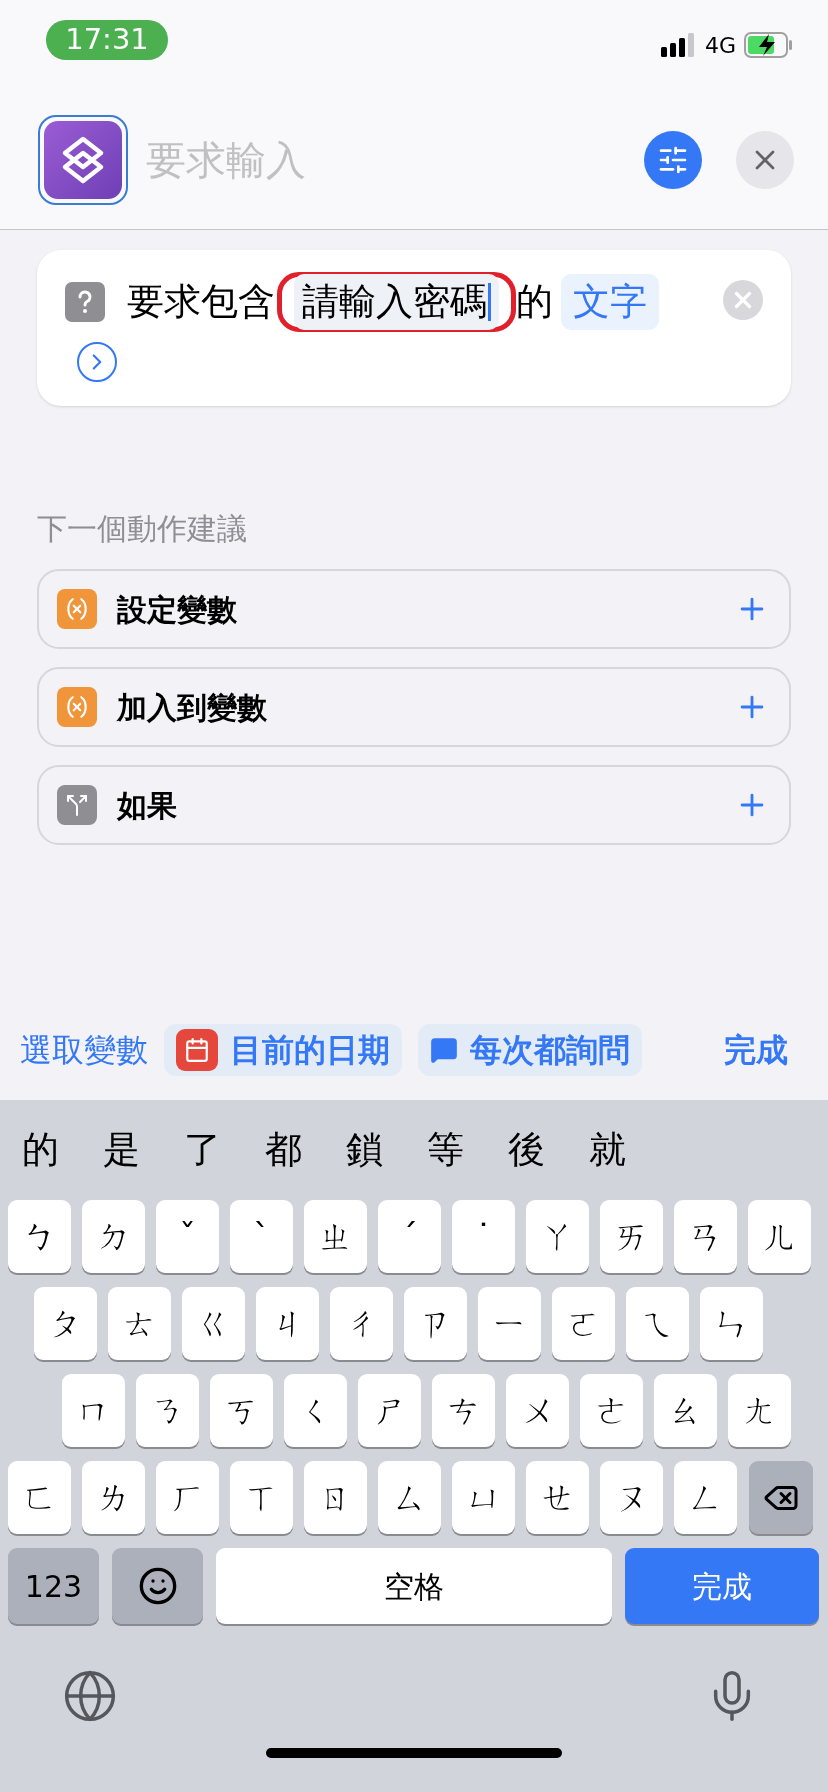 This screenshot has height=1792, width=828. Describe the element at coordinates (769, 45) in the screenshot. I see `battery-charging-icon` at that location.